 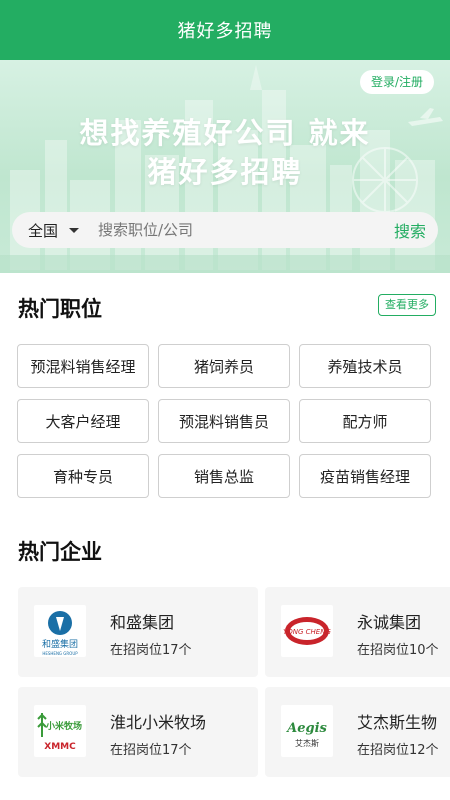 I want to click on job-chip: 预混料销售经理, so click(x=83, y=366).